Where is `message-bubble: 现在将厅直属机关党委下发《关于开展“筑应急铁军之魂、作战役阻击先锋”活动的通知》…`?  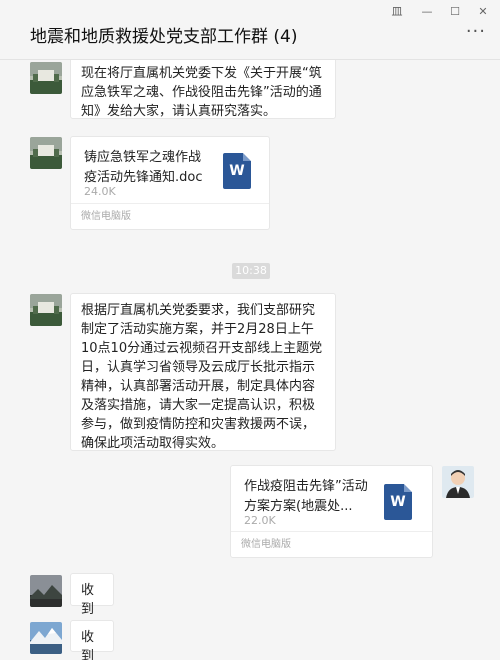 message-bubble: 现在将厅直属机关党委下发《关于开展“筑应急铁军之魂、作战役阻击先锋”活动的通知》… is located at coordinates (203, 89).